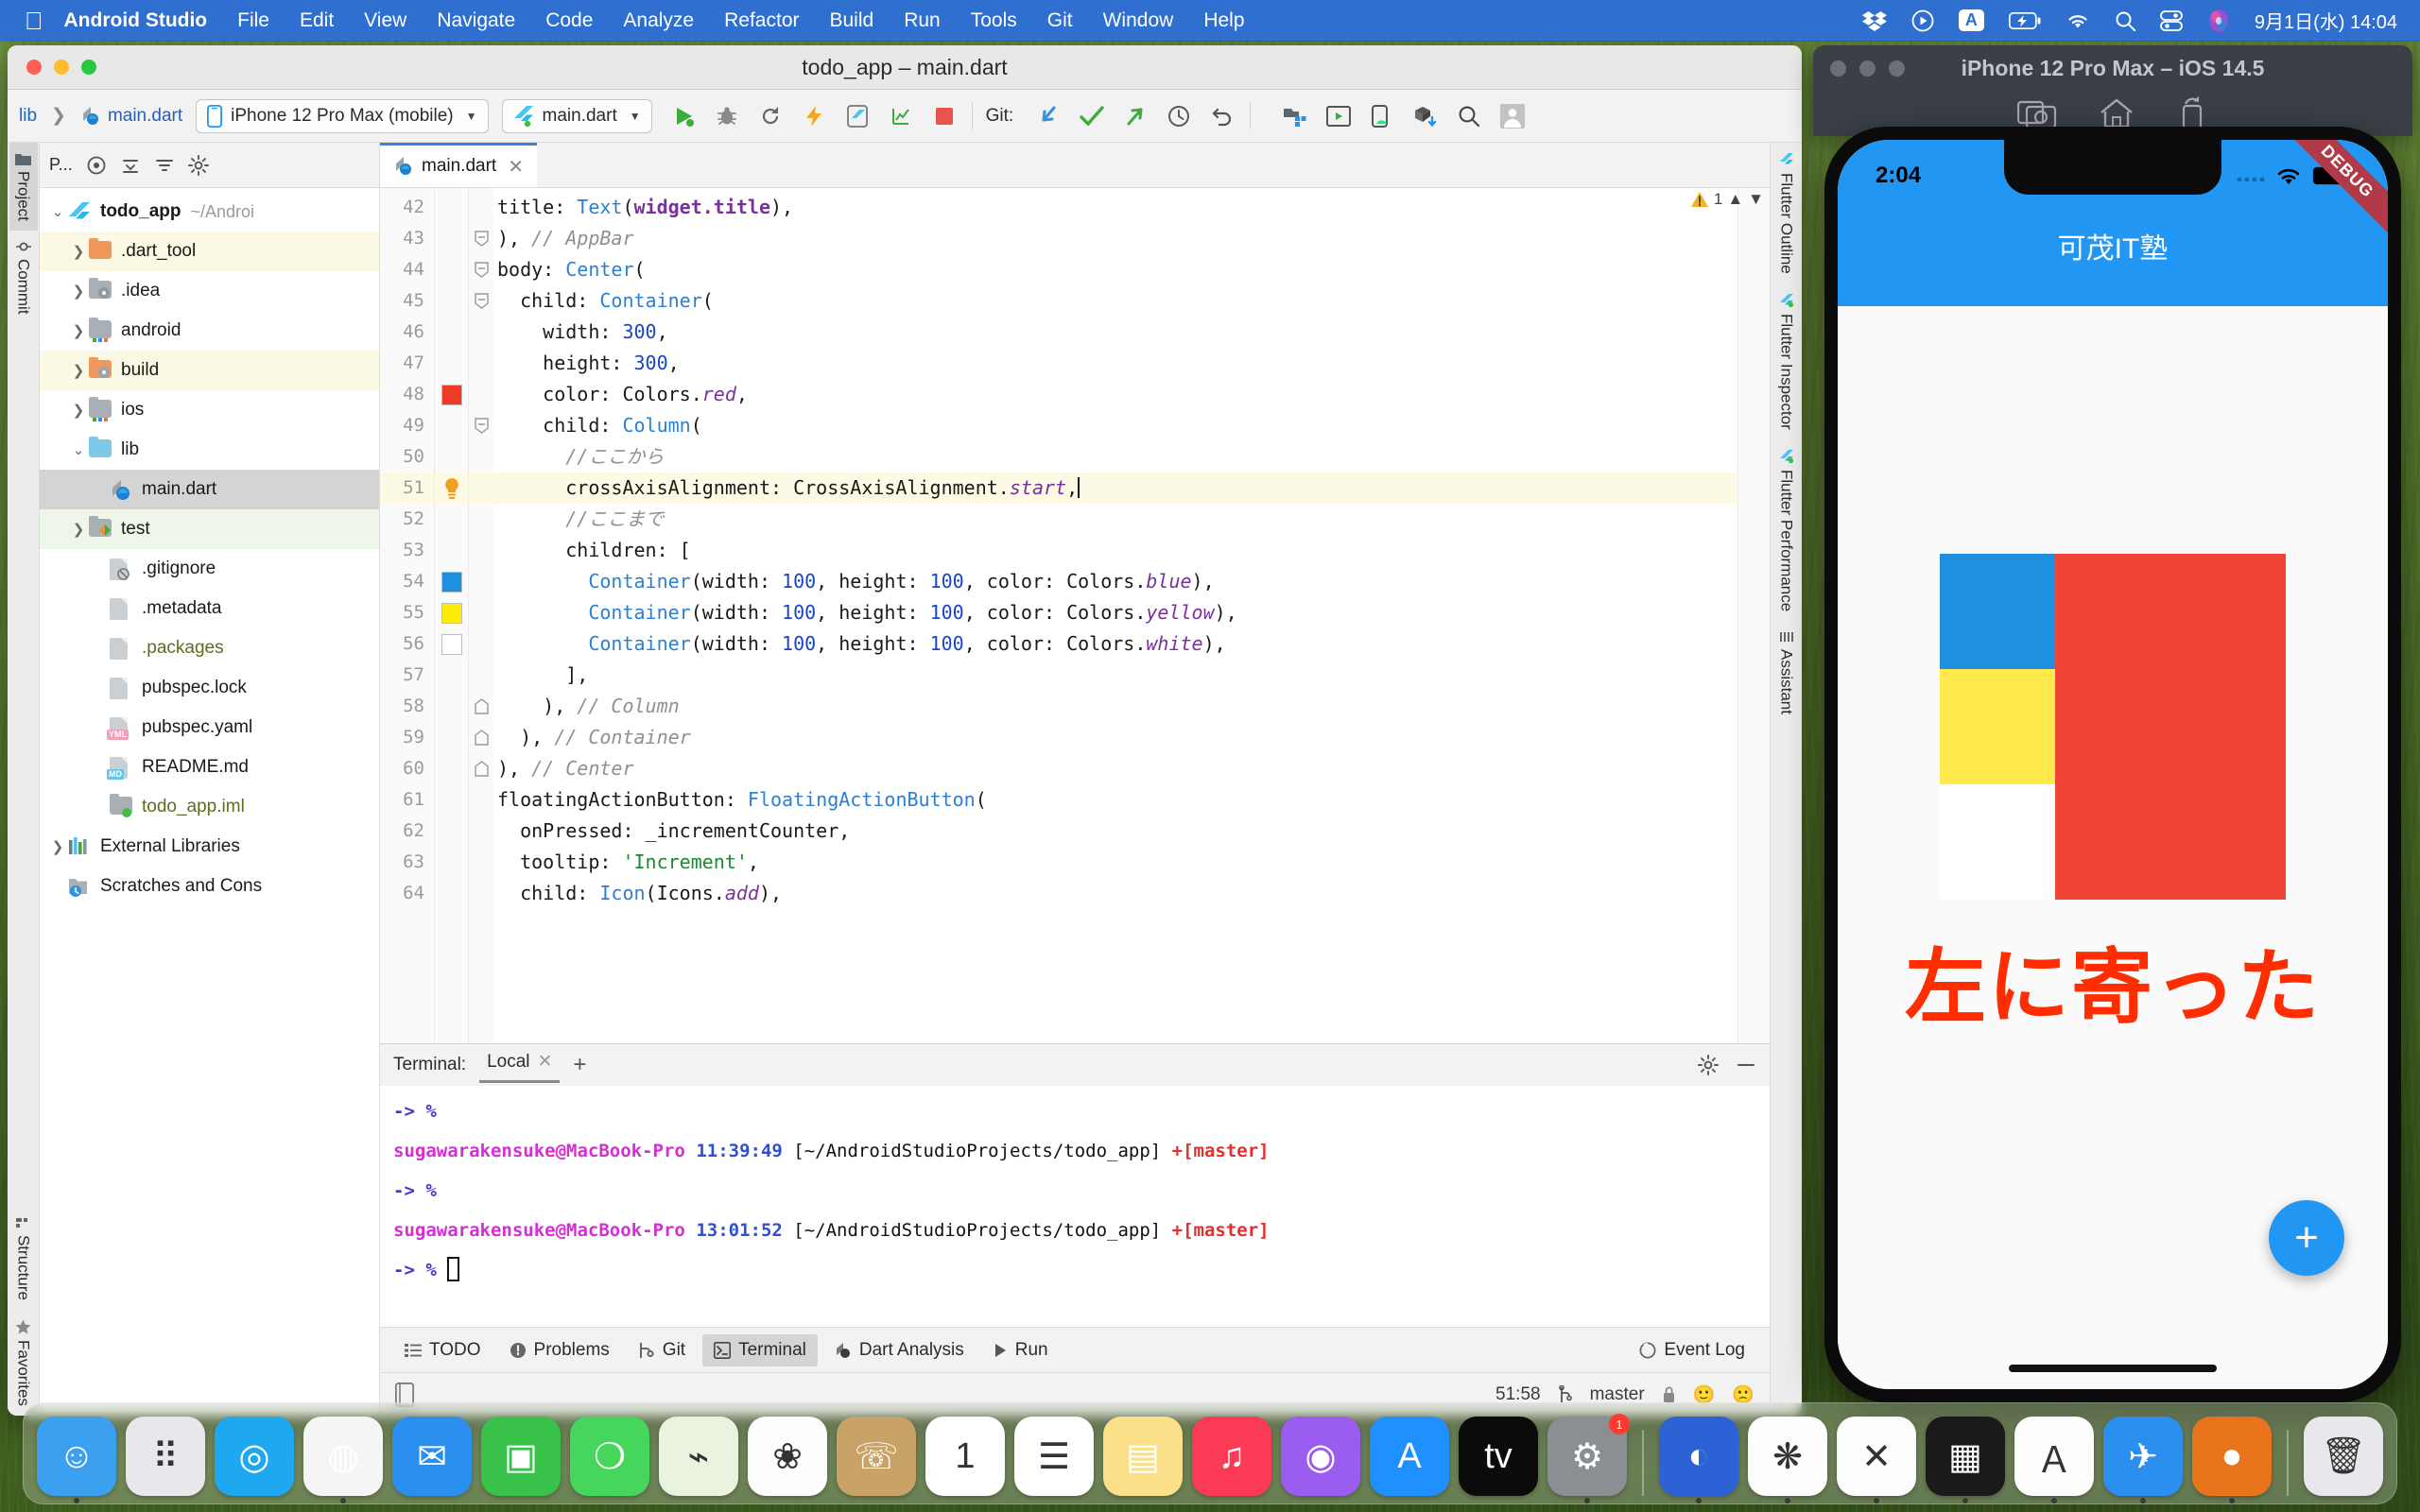  I want to click on code-line: onPressed: _incrementCounter,, so click(1131, 831).